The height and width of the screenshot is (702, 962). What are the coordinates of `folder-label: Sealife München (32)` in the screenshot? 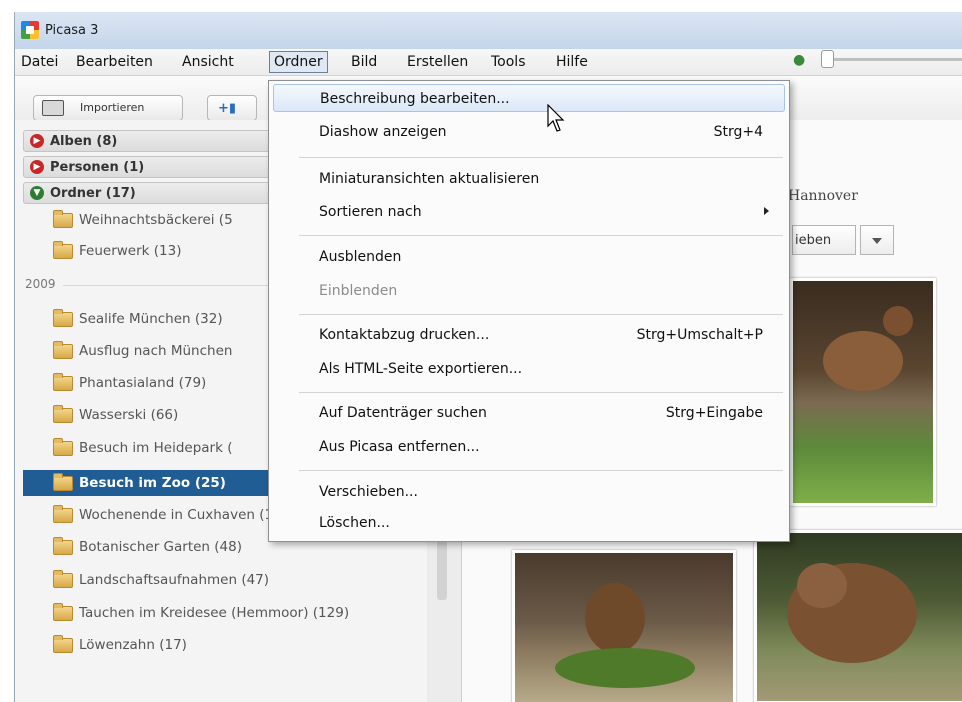 It's located at (151, 319).